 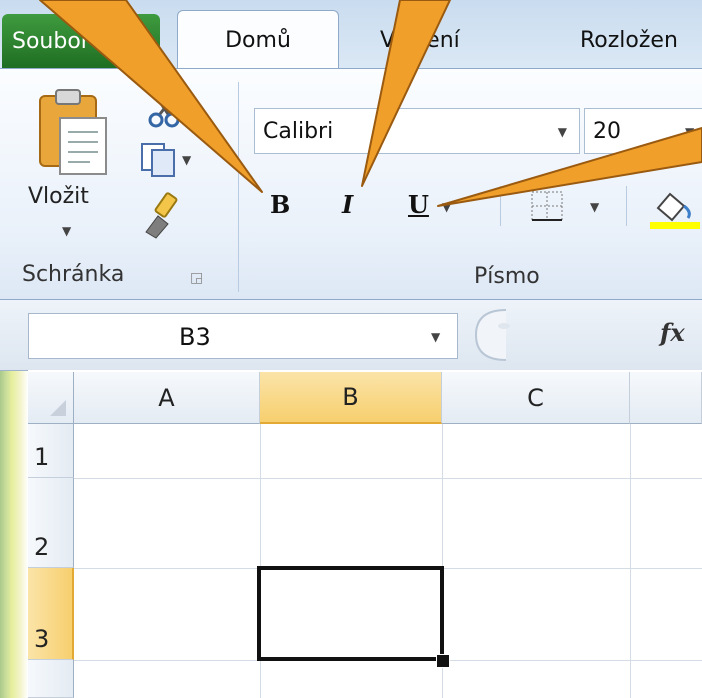 What do you see at coordinates (298, 131) in the screenshot?
I see `font-family-value: Calibri` at bounding box center [298, 131].